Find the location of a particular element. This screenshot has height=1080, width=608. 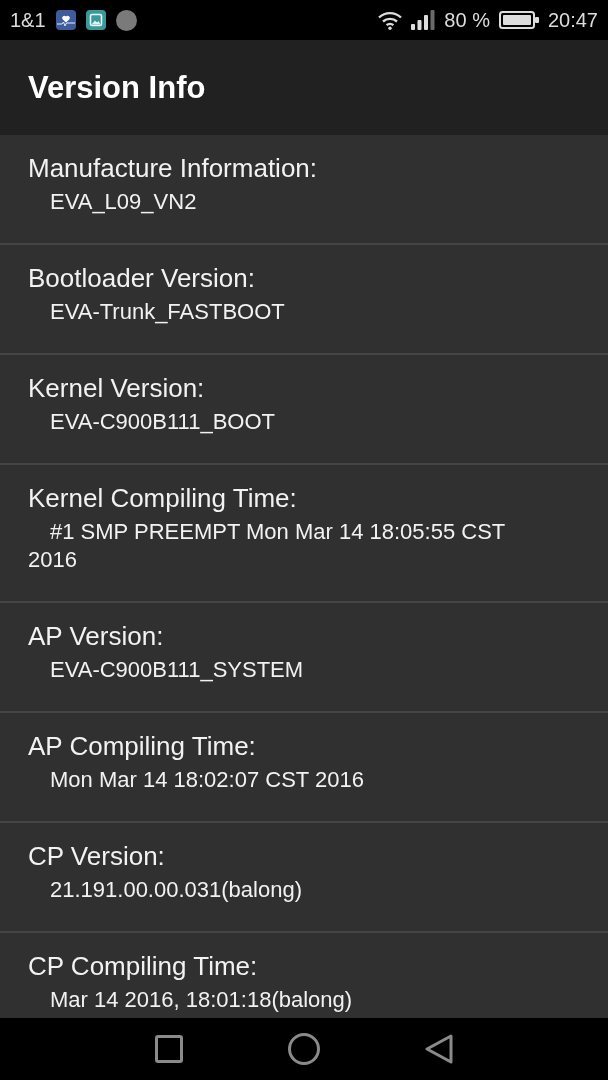

heart-rate-icon is located at coordinates (65, 20).